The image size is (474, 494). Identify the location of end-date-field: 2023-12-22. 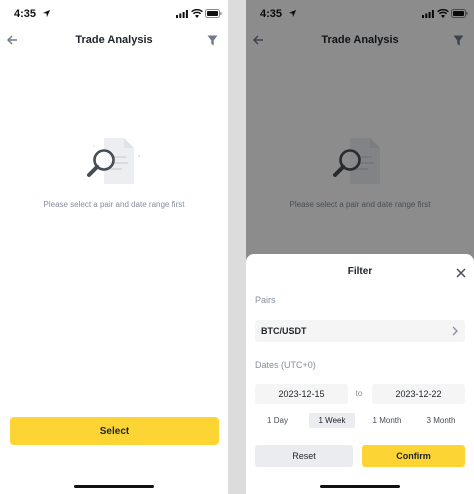
(418, 394).